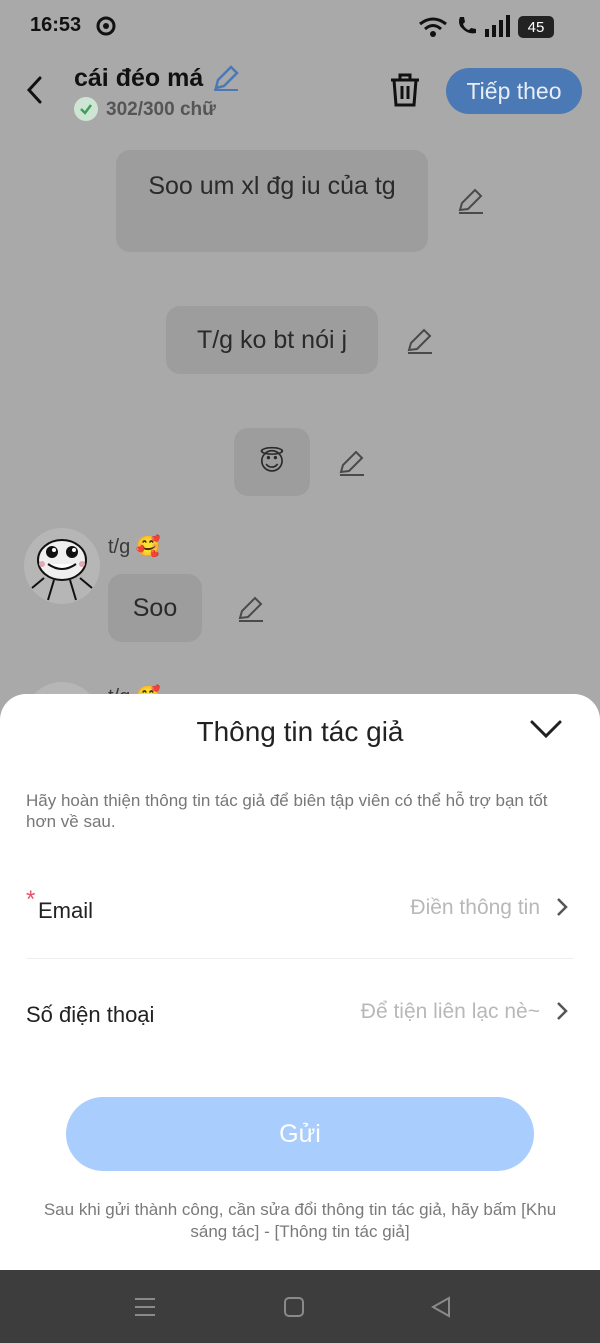 The height and width of the screenshot is (1343, 600). Describe the element at coordinates (441, 1307) in the screenshot. I see `back-nav-icon` at that location.